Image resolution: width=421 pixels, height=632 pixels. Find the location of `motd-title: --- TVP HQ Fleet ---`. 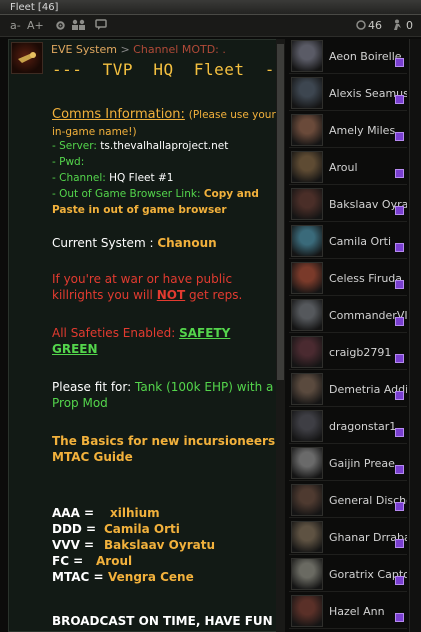

motd-title: --- TVP HQ Fleet --- is located at coordinates (168, 69).